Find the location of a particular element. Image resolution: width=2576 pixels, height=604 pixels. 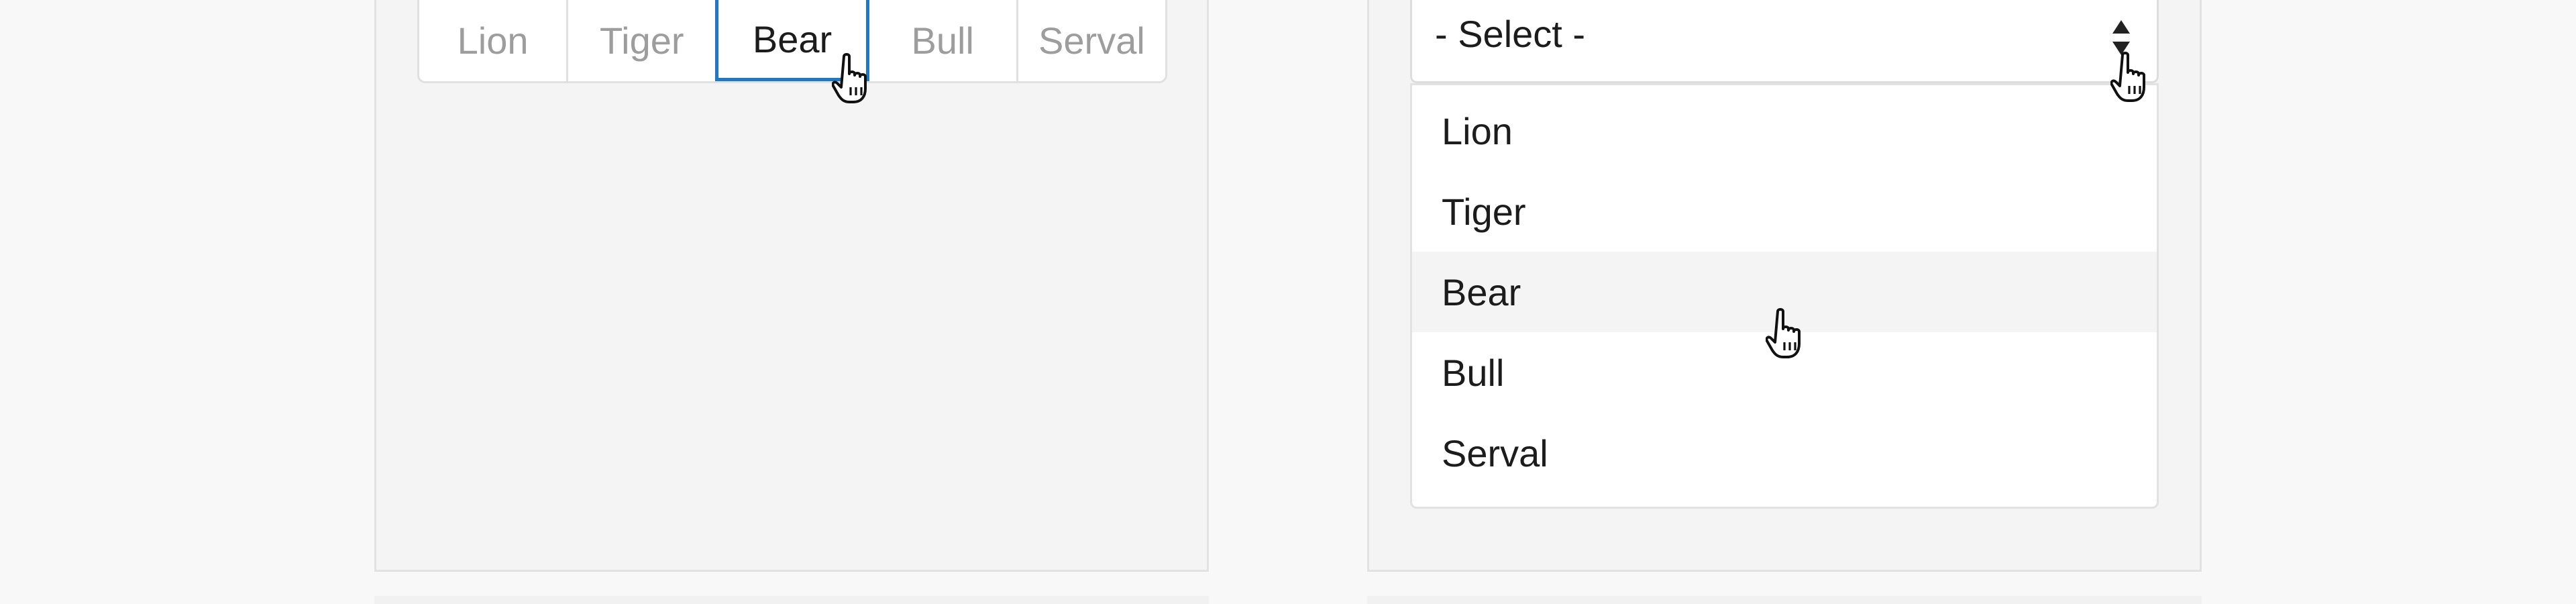

option-serval: Serval is located at coordinates (1784, 453).